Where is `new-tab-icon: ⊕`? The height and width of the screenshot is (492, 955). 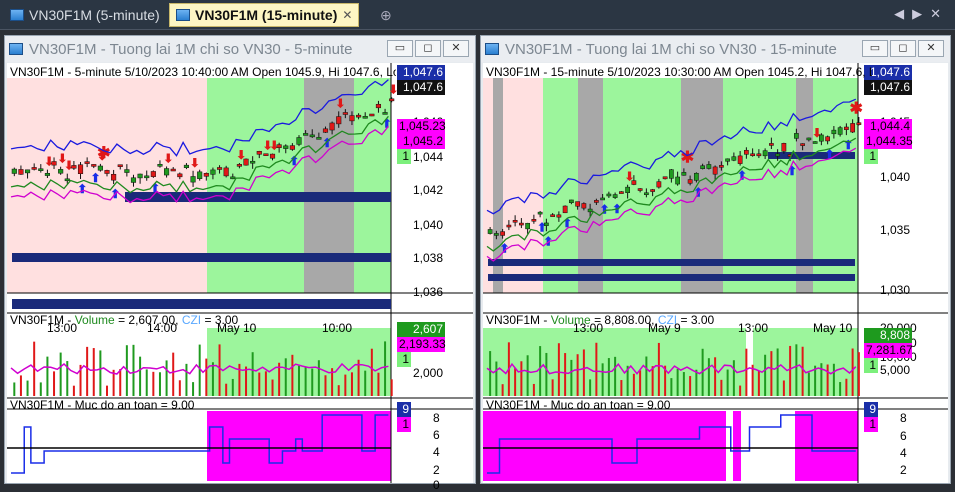 new-tab-icon: ⊕ is located at coordinates (386, 15).